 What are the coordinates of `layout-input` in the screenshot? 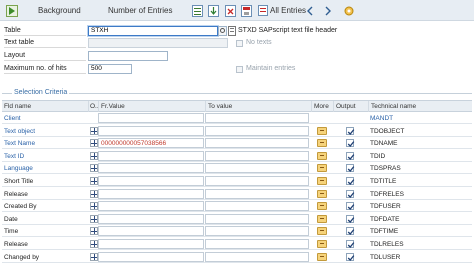 It's located at (128, 56).